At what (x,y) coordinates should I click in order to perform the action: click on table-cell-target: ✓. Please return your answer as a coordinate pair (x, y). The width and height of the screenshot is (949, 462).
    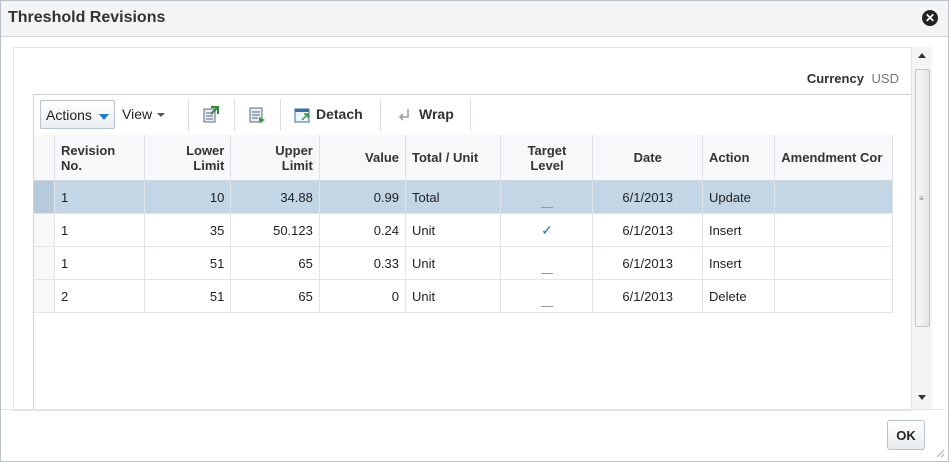
    Looking at the image, I should click on (547, 230).